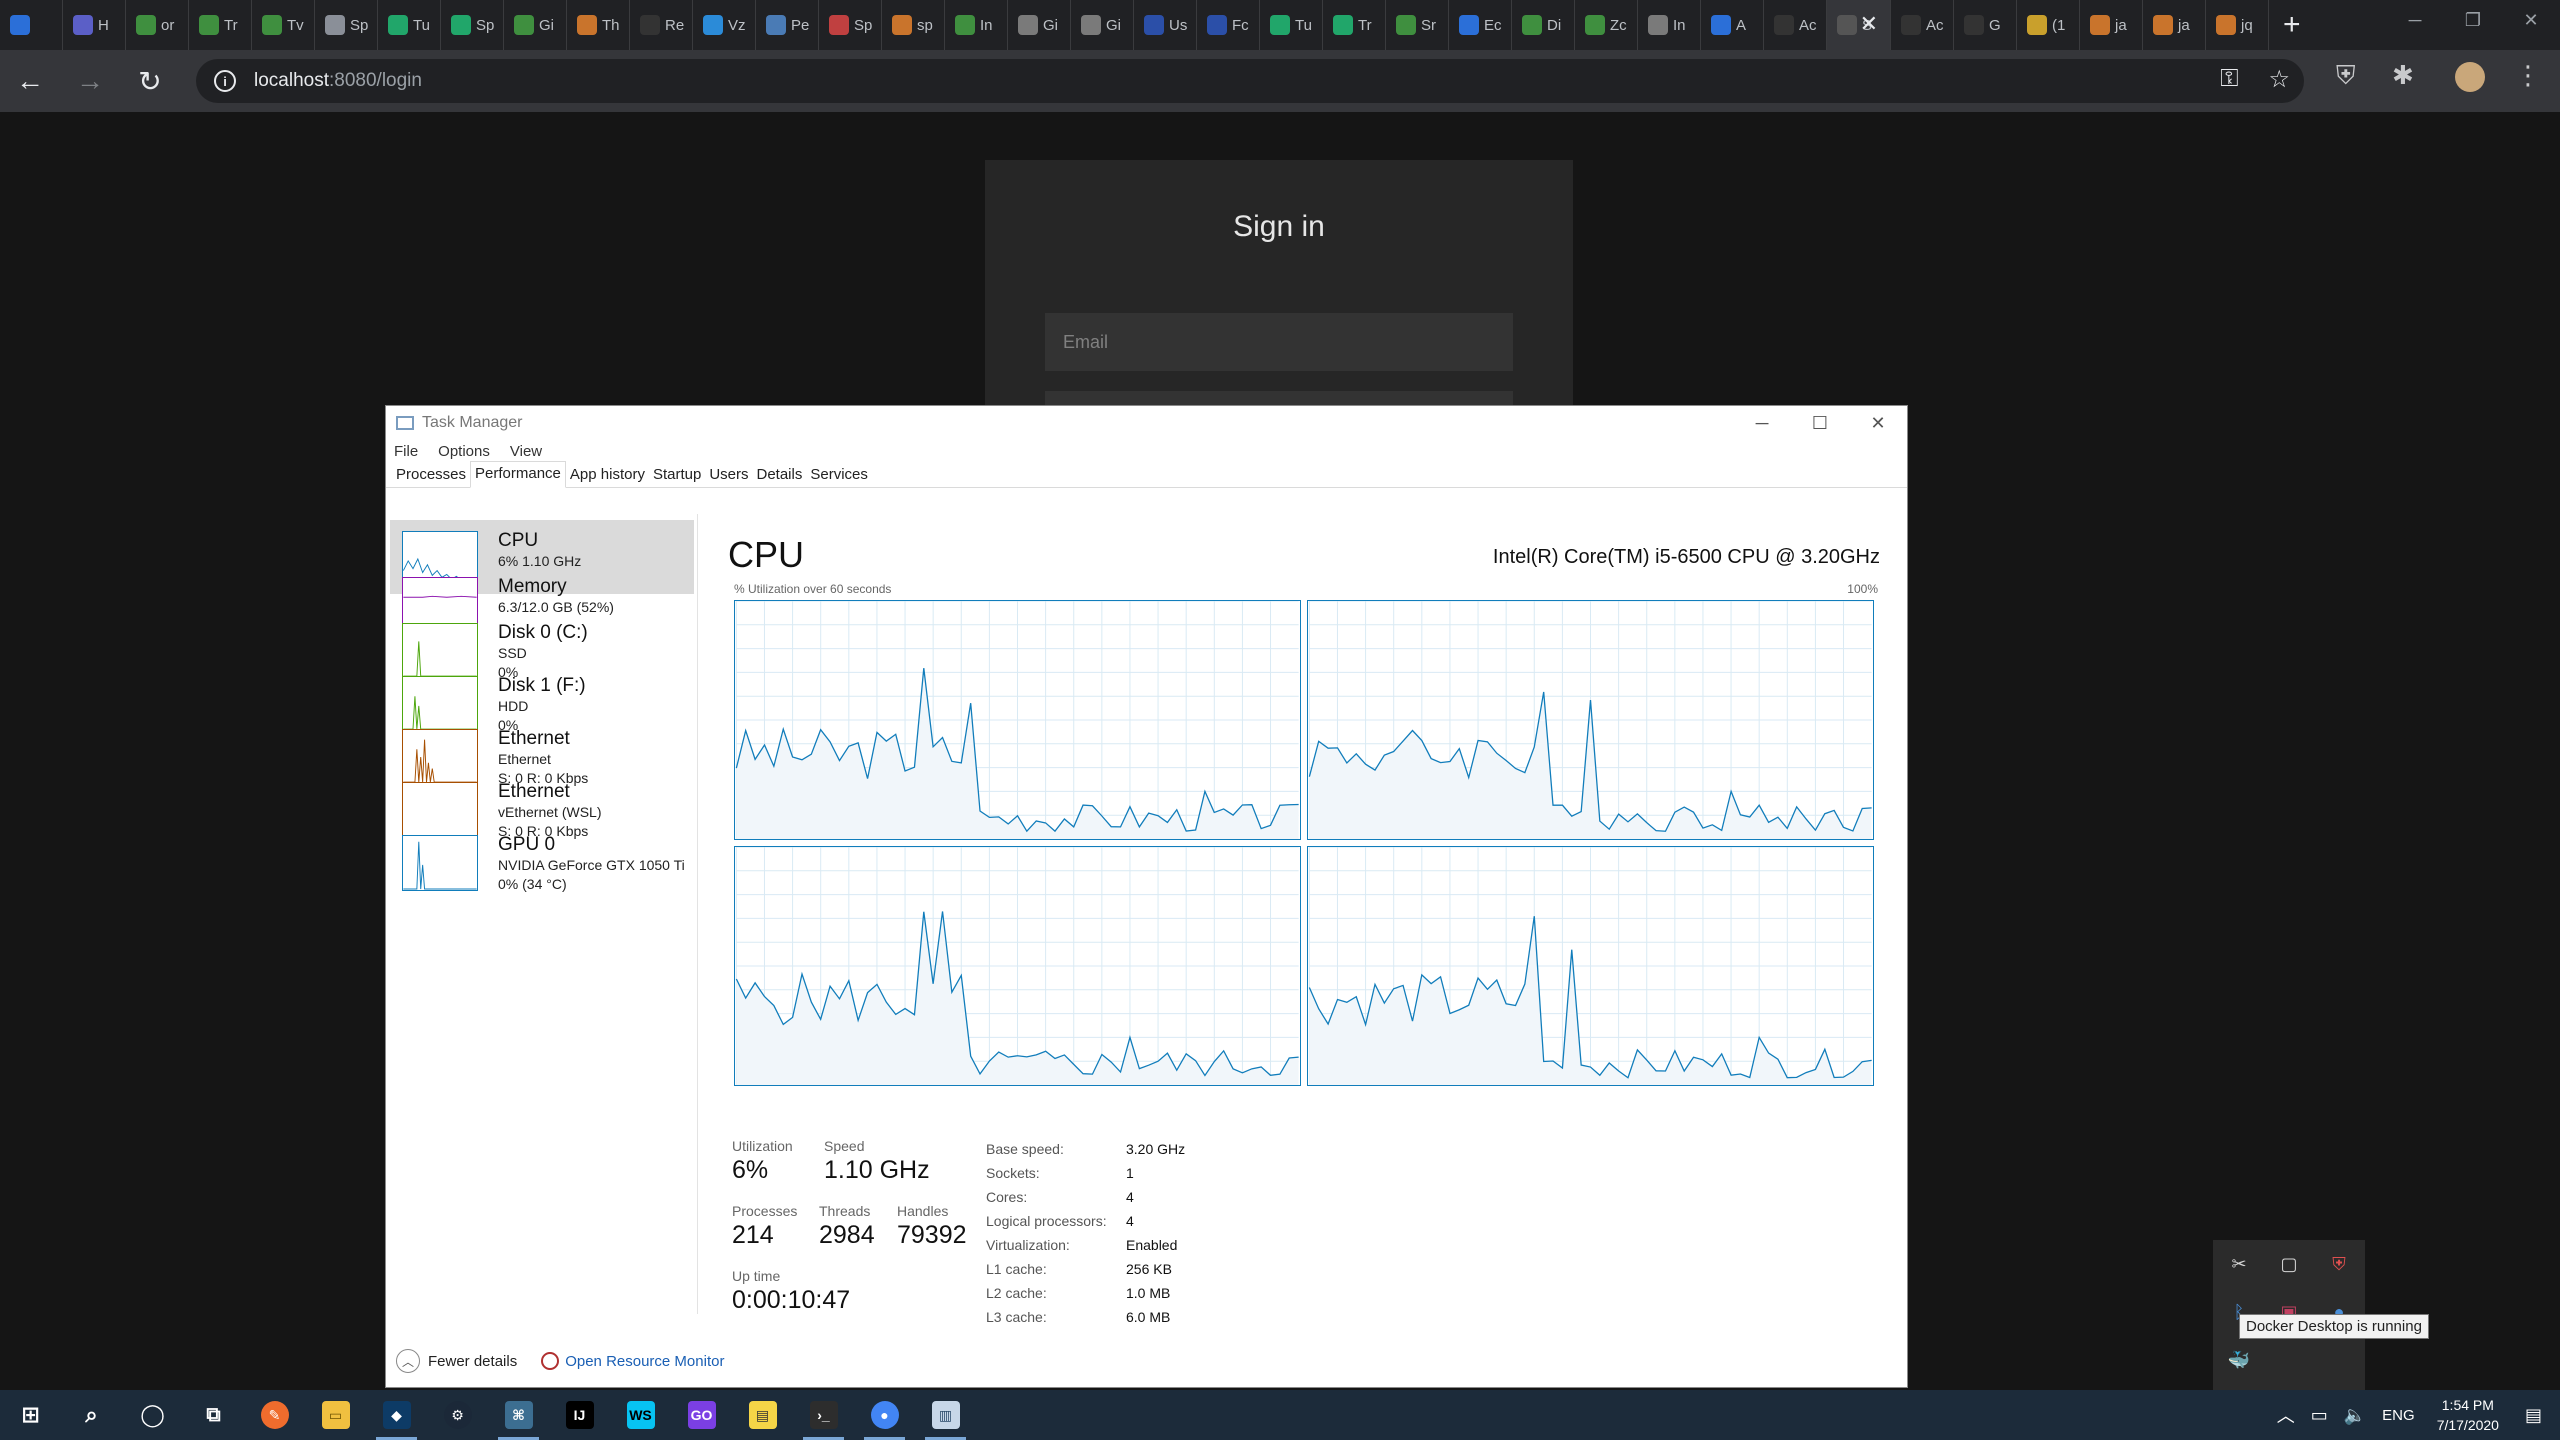 This screenshot has height=1440, width=2560. Describe the element at coordinates (1878, 423) in the screenshot. I see `tm-close-icon: ✕` at that location.